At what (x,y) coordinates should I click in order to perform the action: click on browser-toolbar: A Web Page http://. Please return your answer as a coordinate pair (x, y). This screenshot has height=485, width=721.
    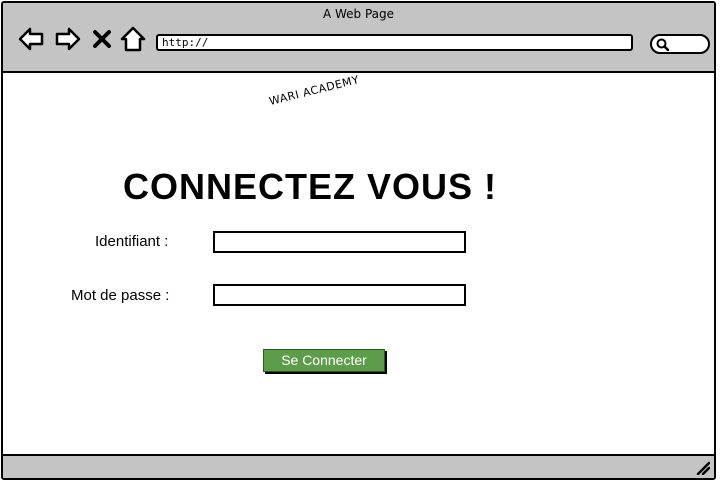
    Looking at the image, I should click on (358, 38).